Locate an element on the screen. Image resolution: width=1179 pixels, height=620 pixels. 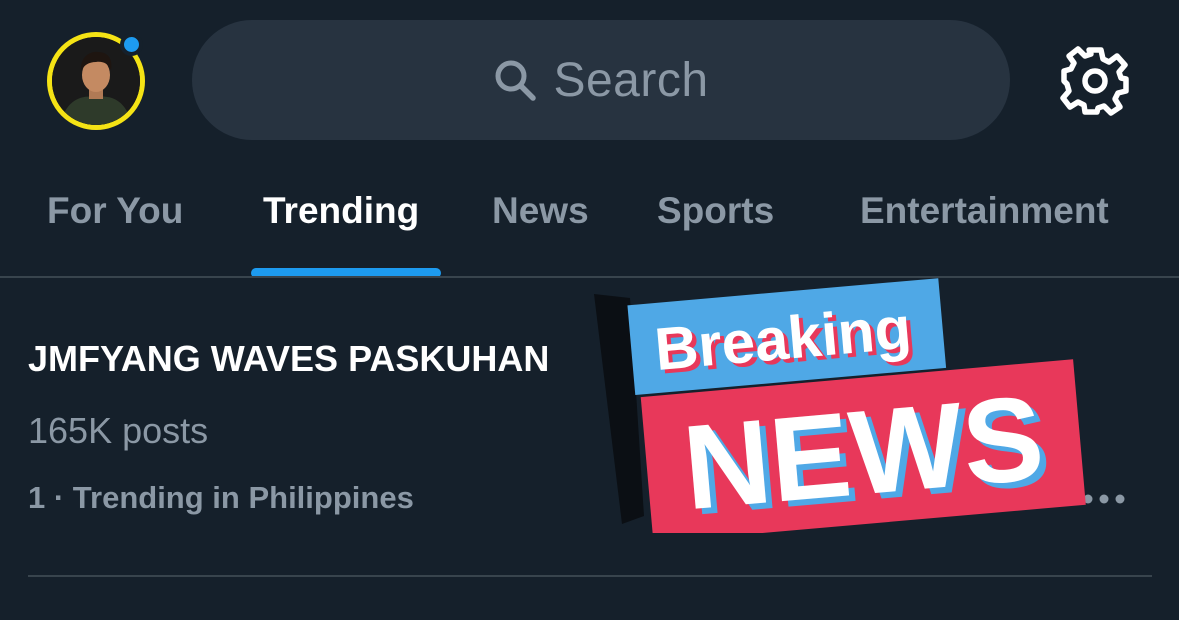
tab-trending: Trending is located at coordinates (341, 211).